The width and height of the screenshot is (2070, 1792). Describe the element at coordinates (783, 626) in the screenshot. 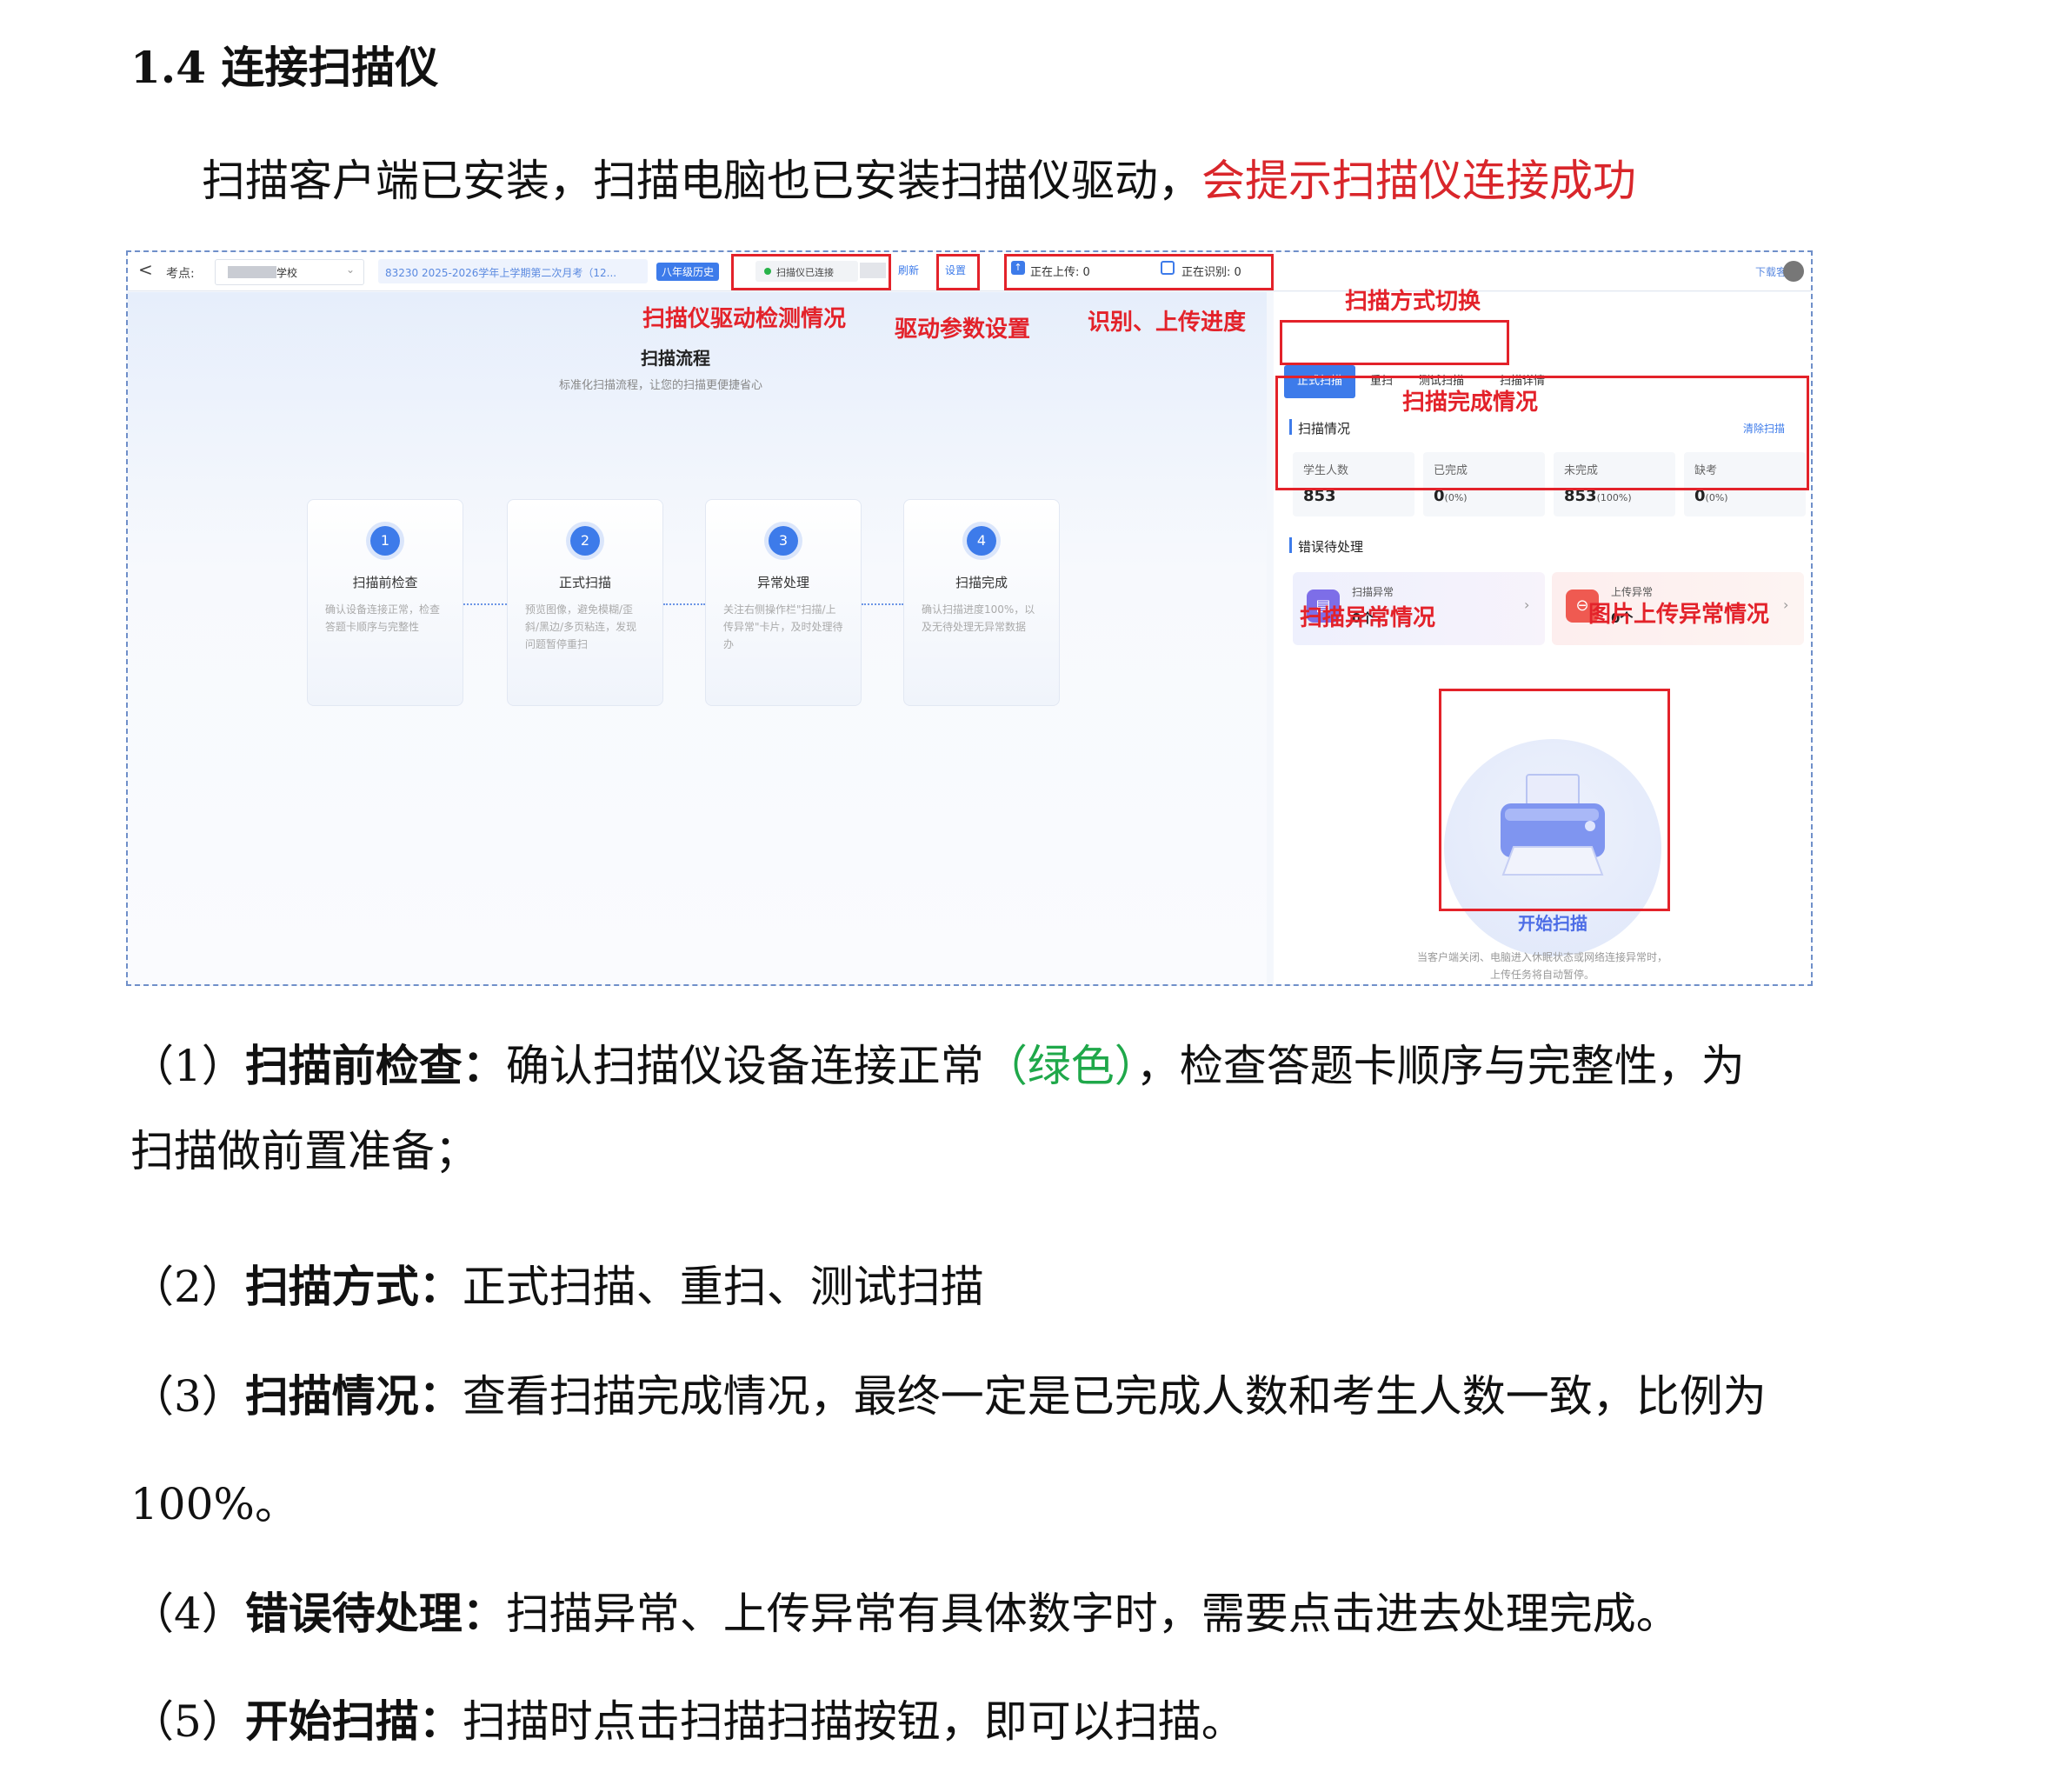

I see `step-desc: 关注右侧操作栏"扫描/上传异常"卡片，及时处理待办` at that location.